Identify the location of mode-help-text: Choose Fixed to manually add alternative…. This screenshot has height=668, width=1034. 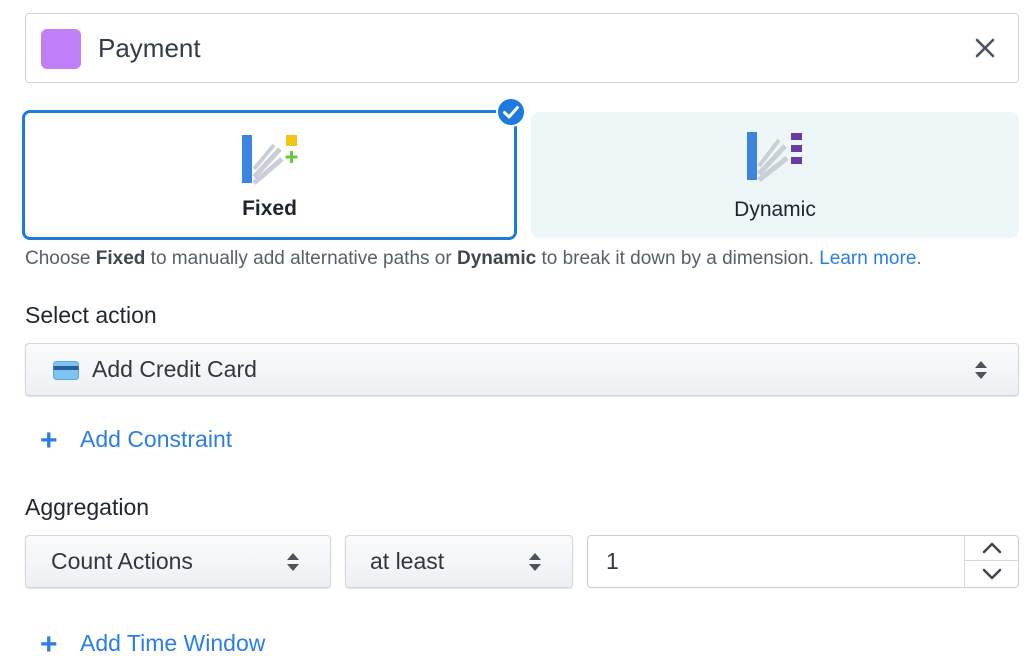
(473, 259).